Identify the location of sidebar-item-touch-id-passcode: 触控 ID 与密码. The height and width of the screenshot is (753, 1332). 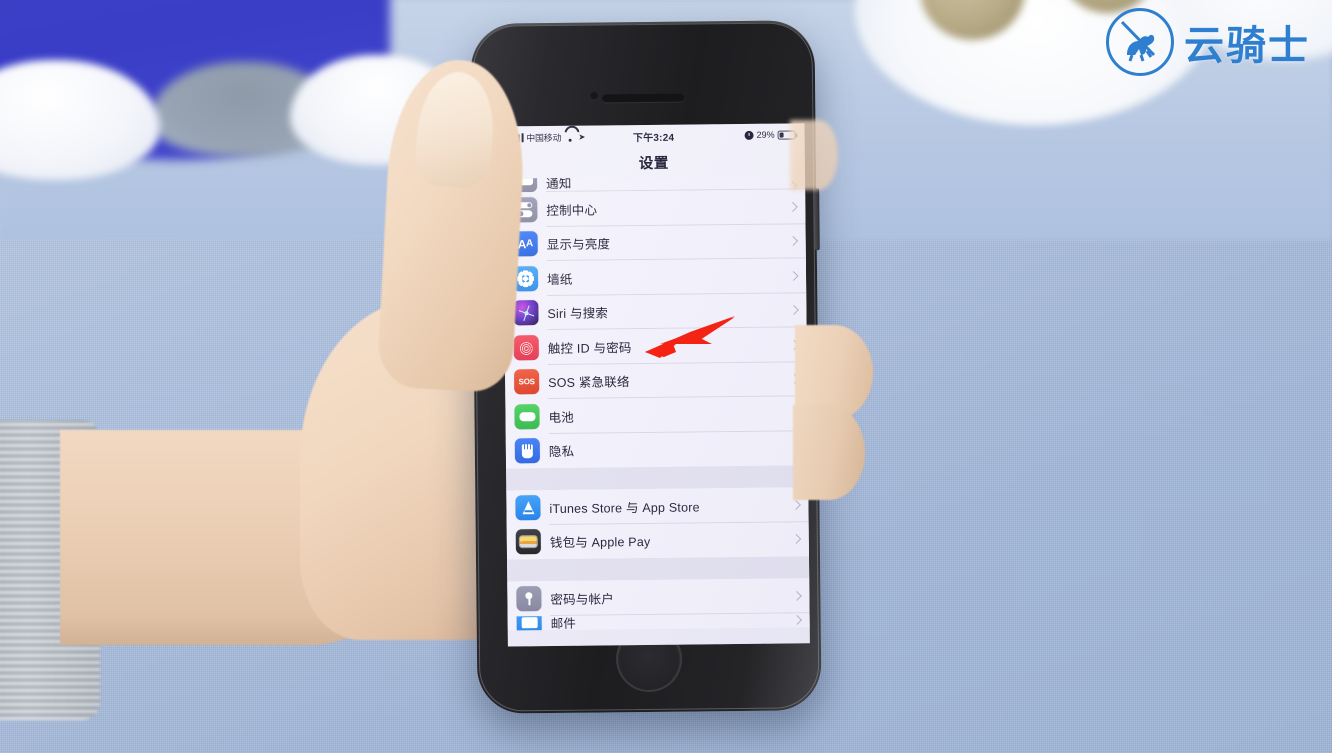
(655, 346).